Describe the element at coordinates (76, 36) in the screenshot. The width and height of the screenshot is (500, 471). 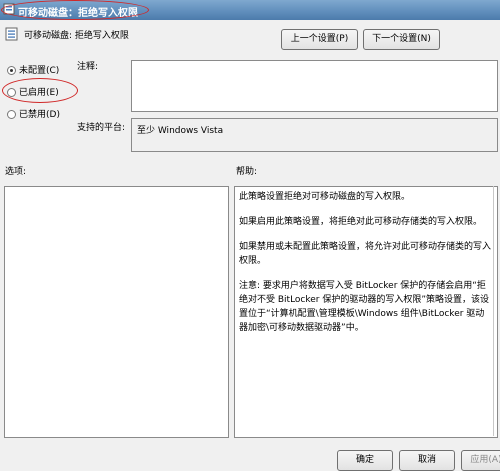
I see `policy-name: 可移动磁盘: 拒绝写入权限` at that location.